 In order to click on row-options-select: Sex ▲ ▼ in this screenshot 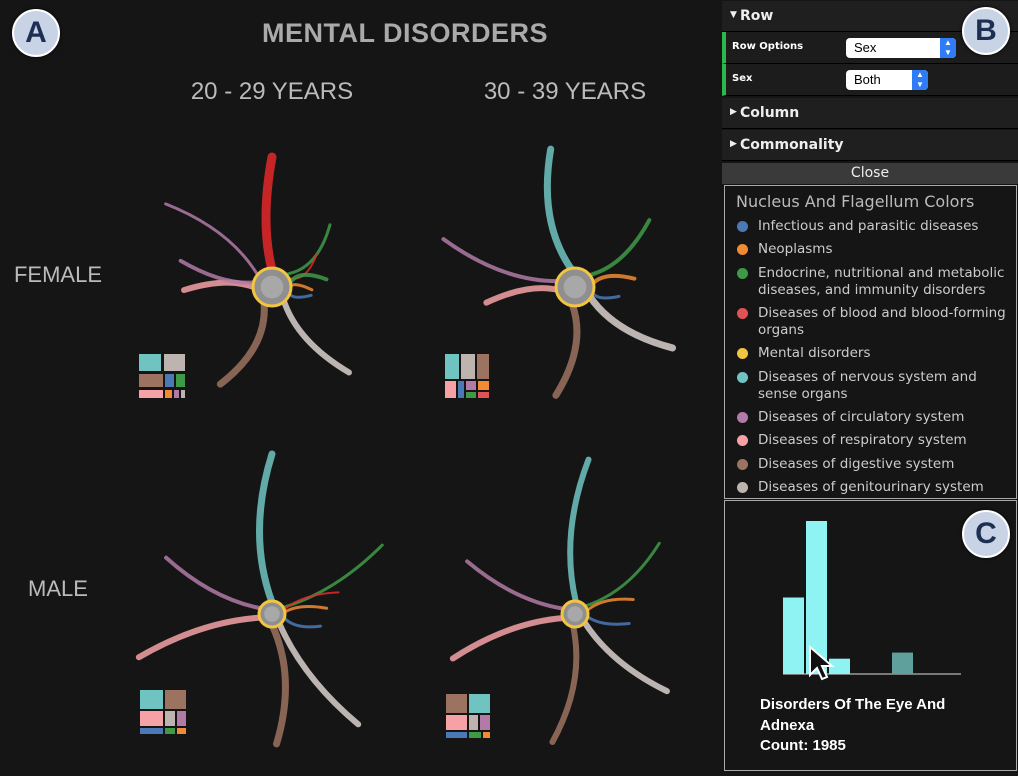, I will do `click(901, 48)`.